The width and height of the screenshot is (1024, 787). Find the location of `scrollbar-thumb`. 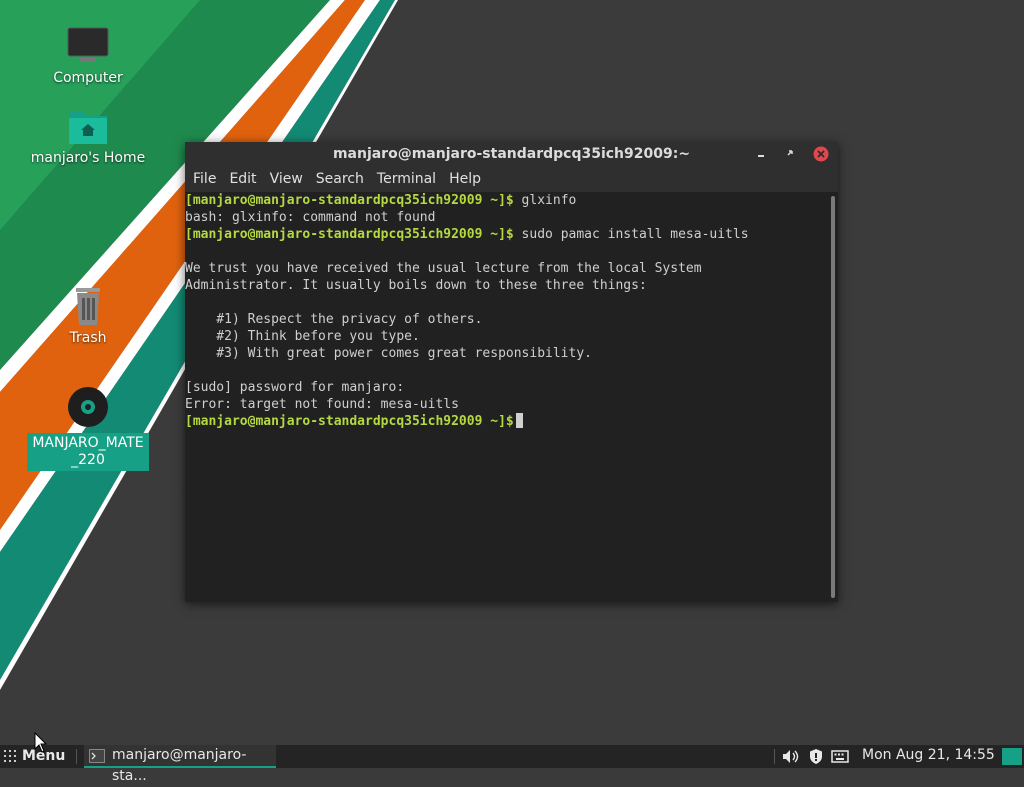

scrollbar-thumb is located at coordinates (833, 397).